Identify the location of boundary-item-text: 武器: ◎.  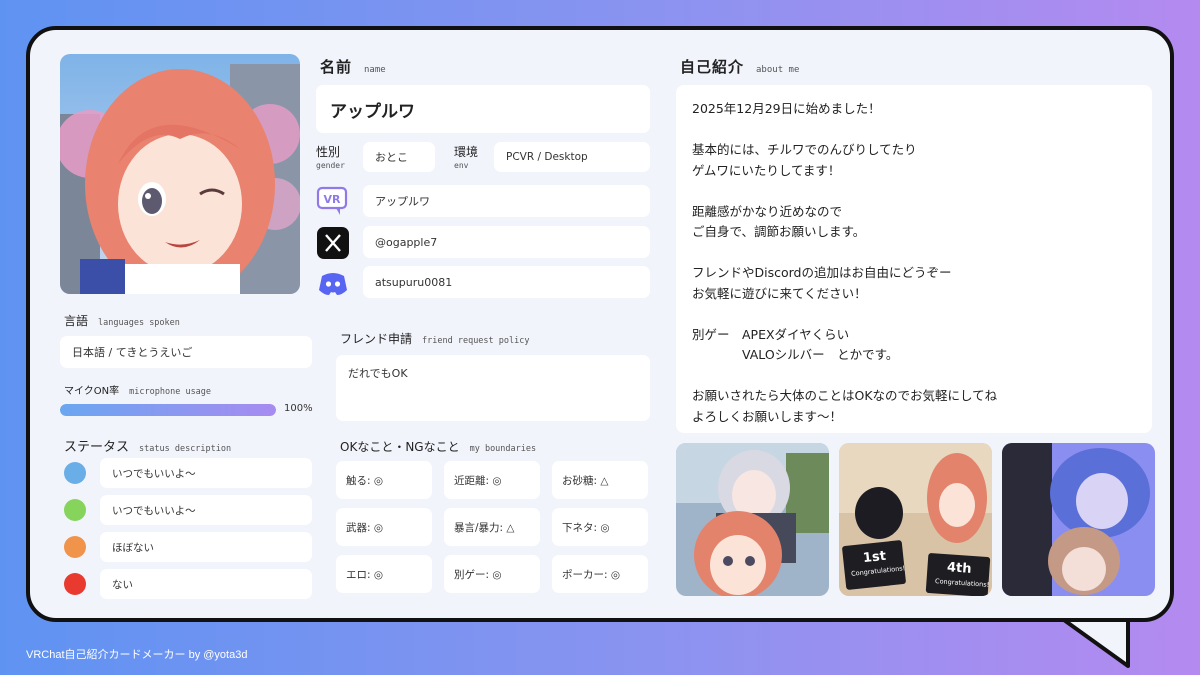
(365, 527).